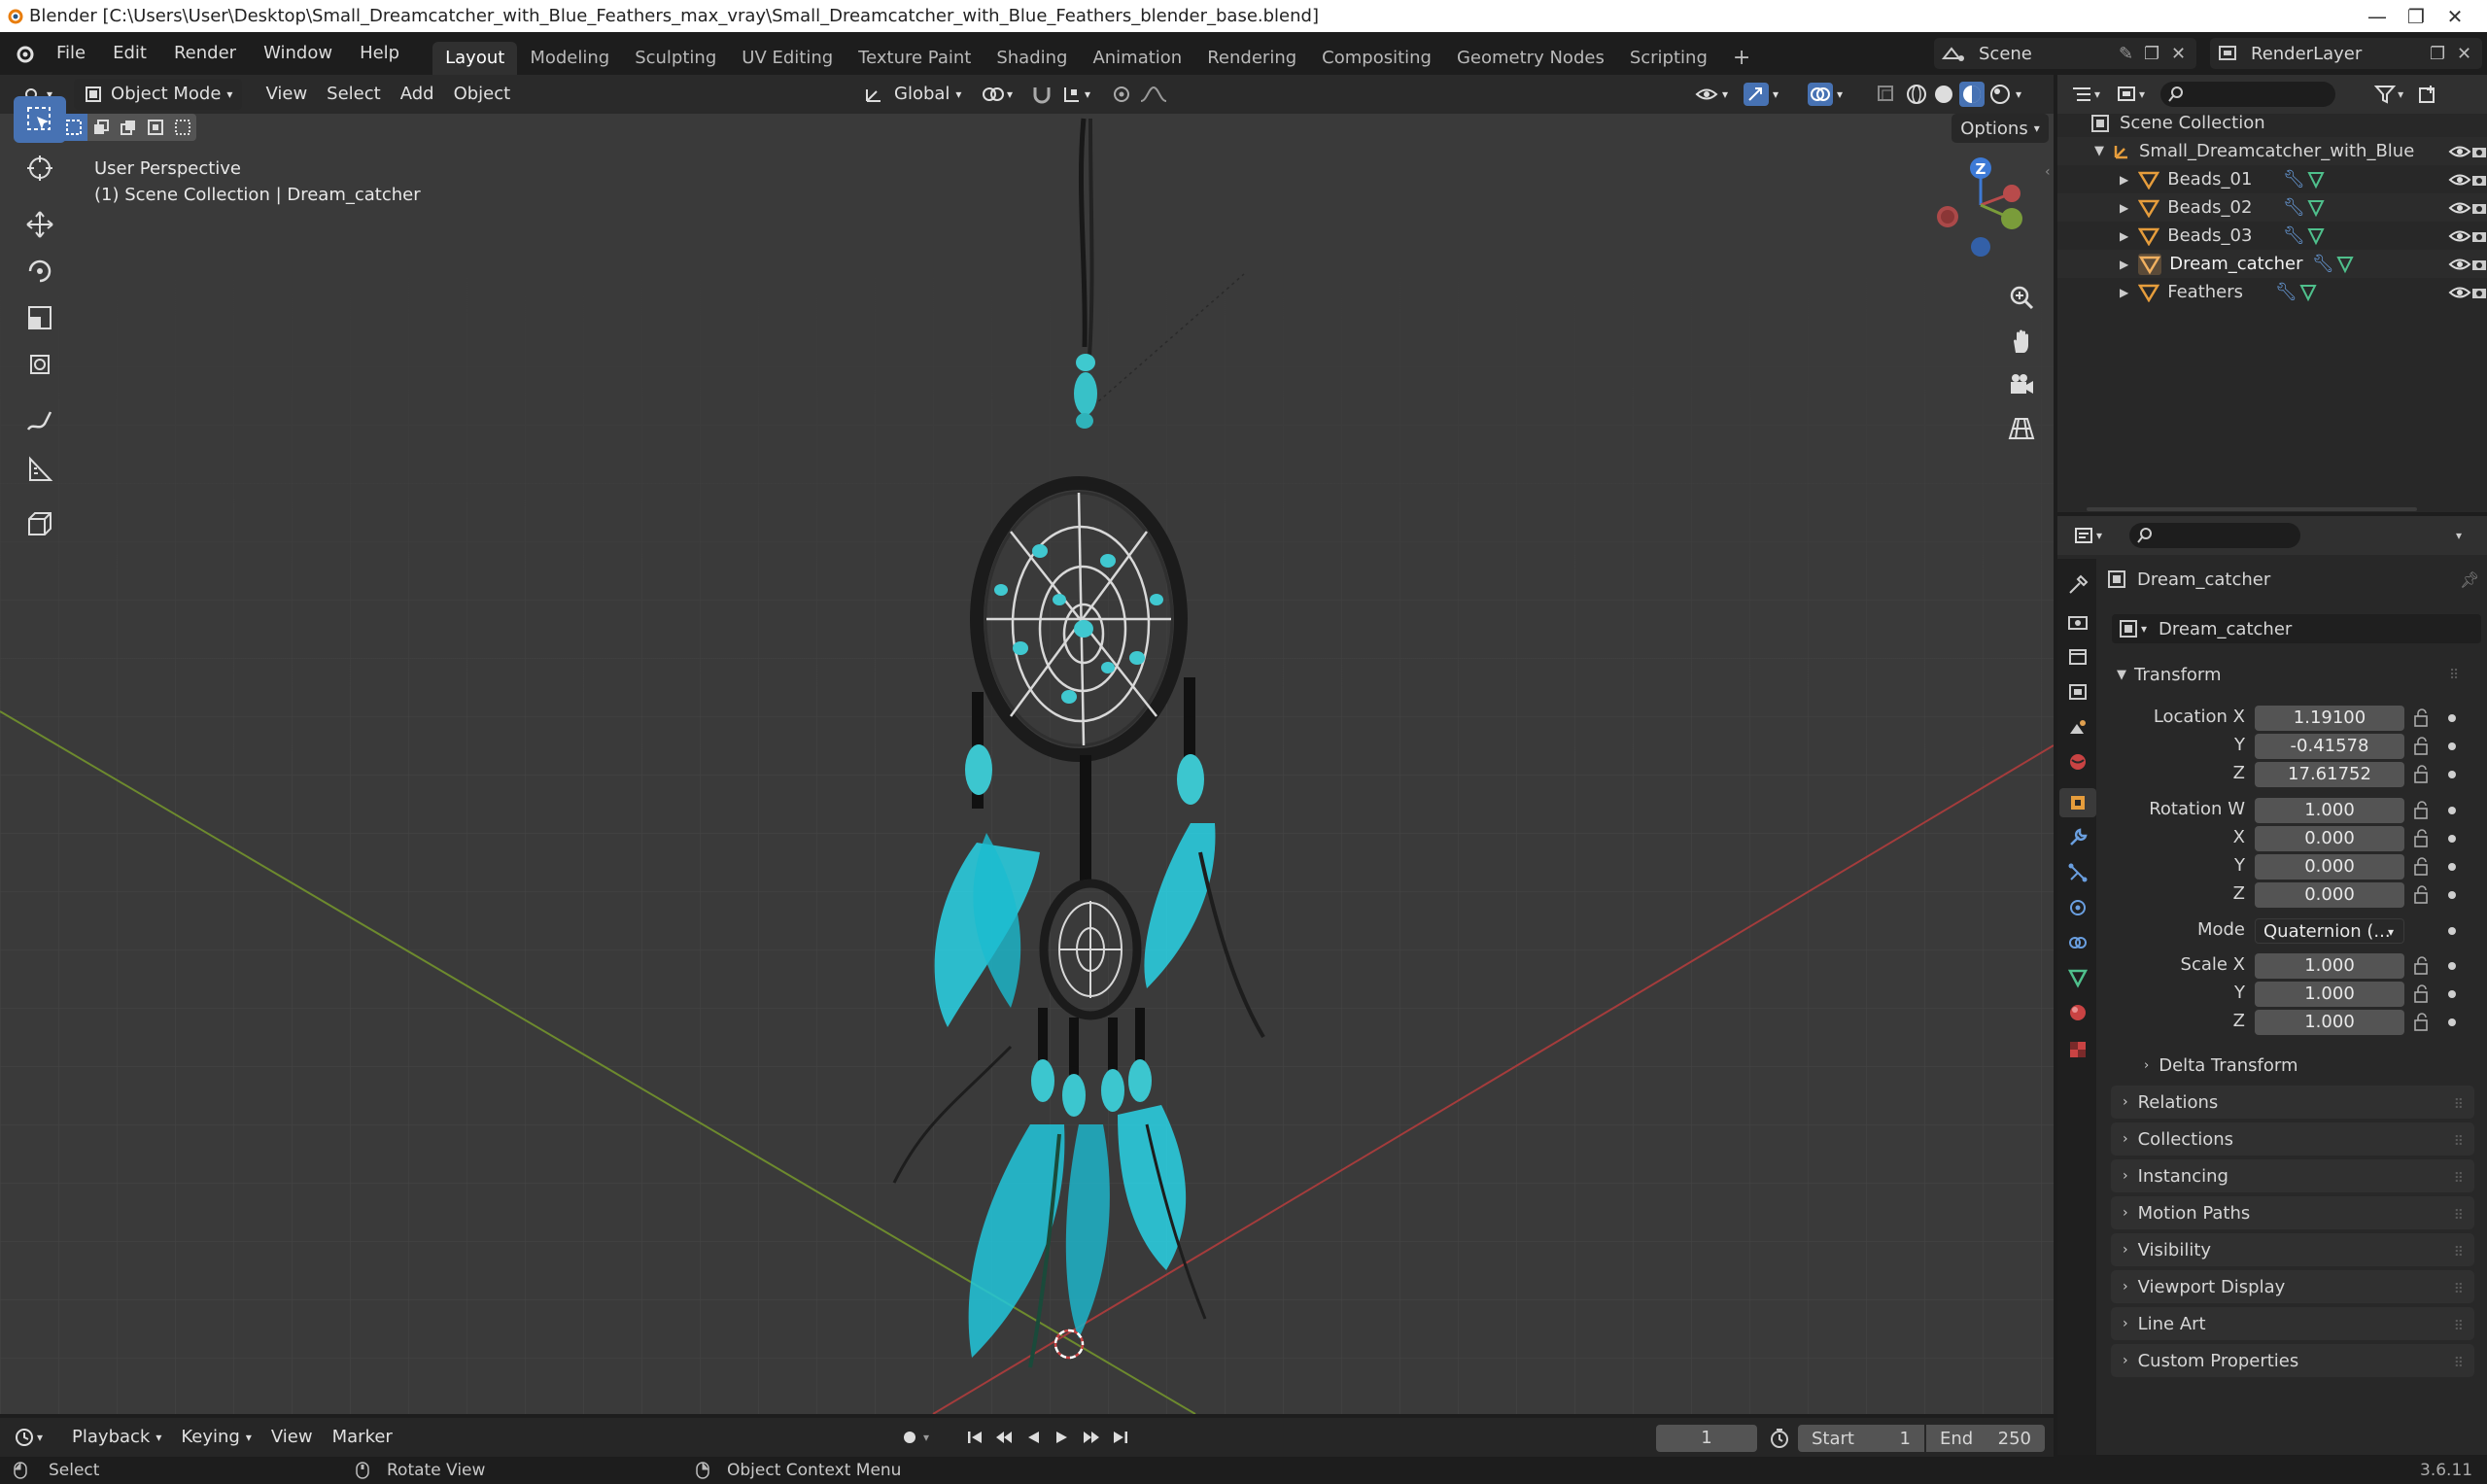 This screenshot has width=2487, height=1484. I want to click on tab-render, so click(2078, 622).